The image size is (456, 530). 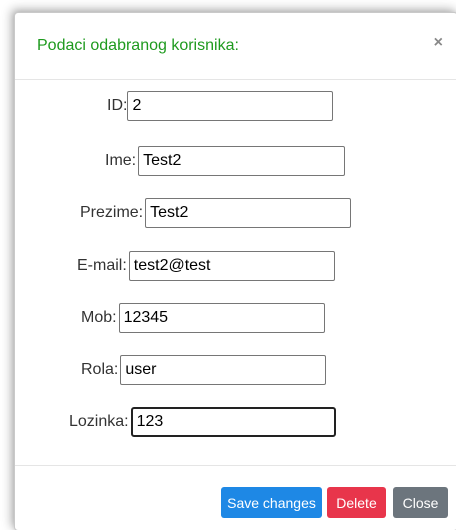 I want to click on save-changes-button: Save changes, so click(x=271, y=502).